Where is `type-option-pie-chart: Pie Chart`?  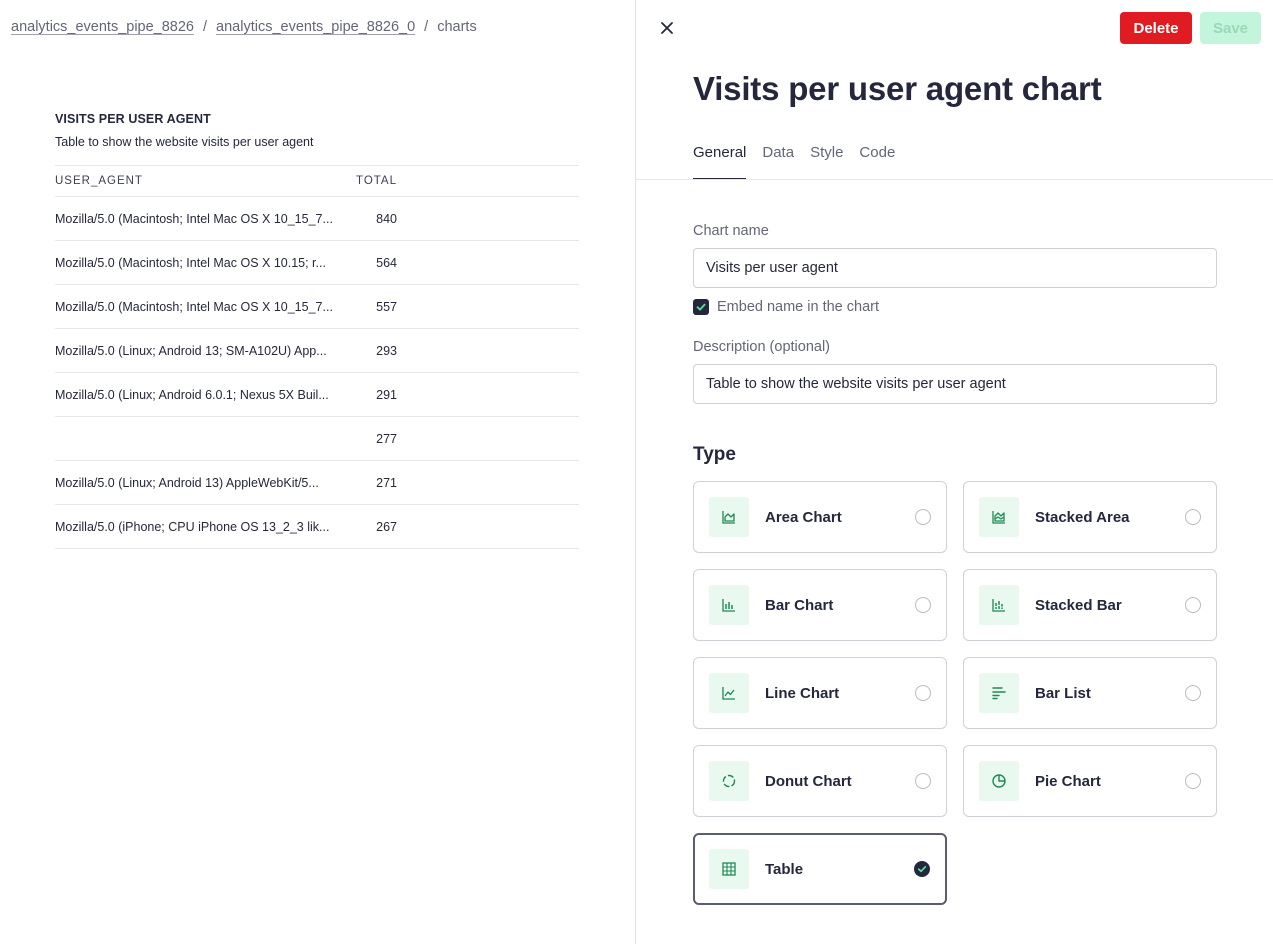 type-option-pie-chart: Pie Chart is located at coordinates (1090, 781).